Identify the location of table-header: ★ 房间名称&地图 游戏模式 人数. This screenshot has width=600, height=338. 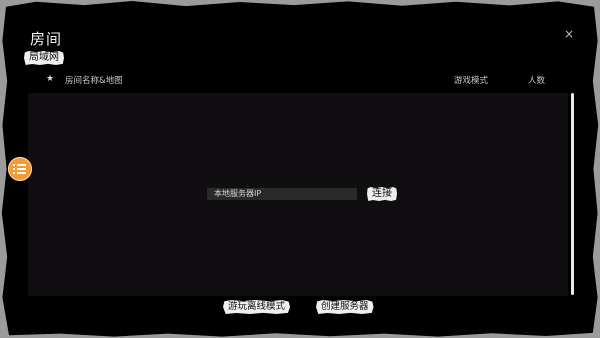
(301, 80).